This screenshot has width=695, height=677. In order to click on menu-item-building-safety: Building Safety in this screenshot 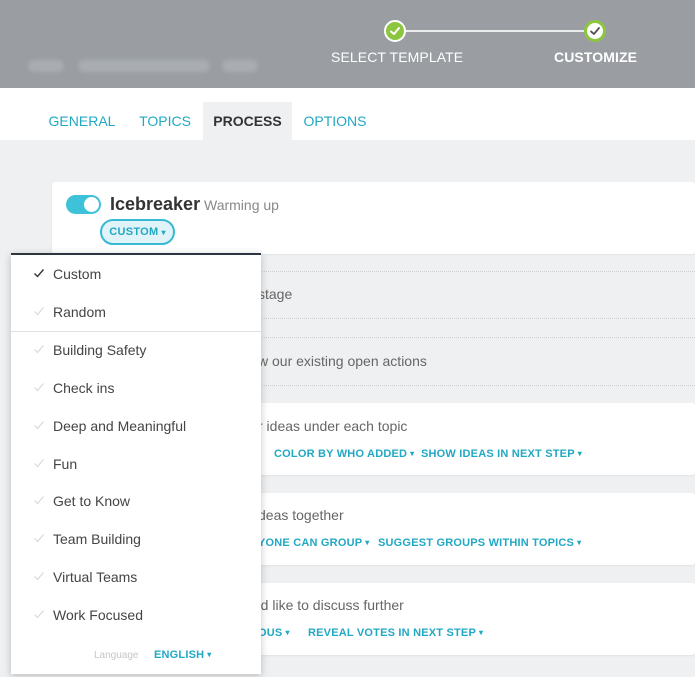, I will do `click(136, 350)`.